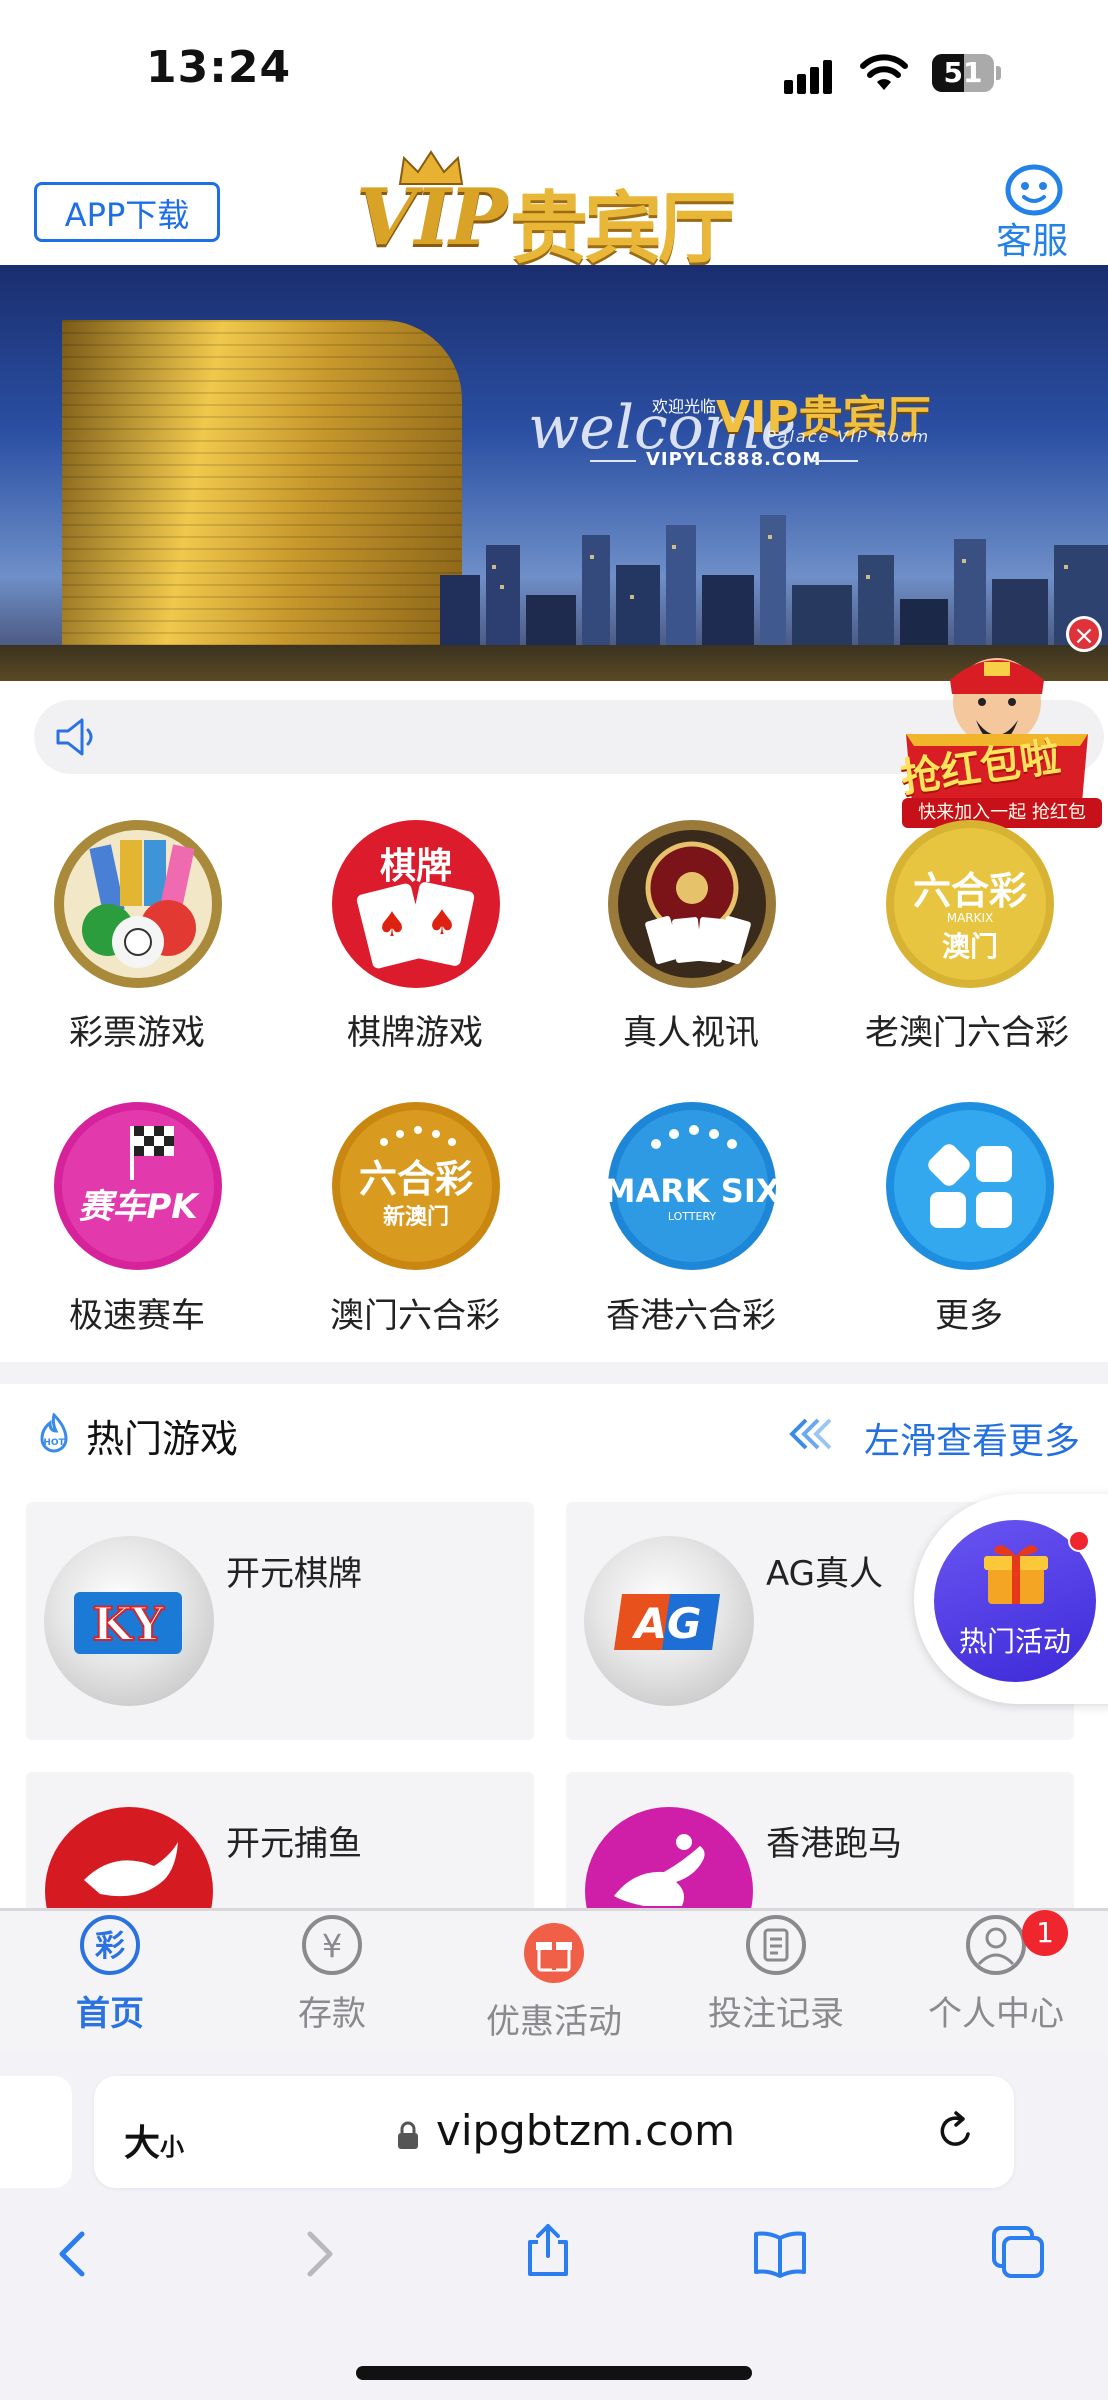  I want to click on address-url: vipgbtzm.com, so click(585, 2130).